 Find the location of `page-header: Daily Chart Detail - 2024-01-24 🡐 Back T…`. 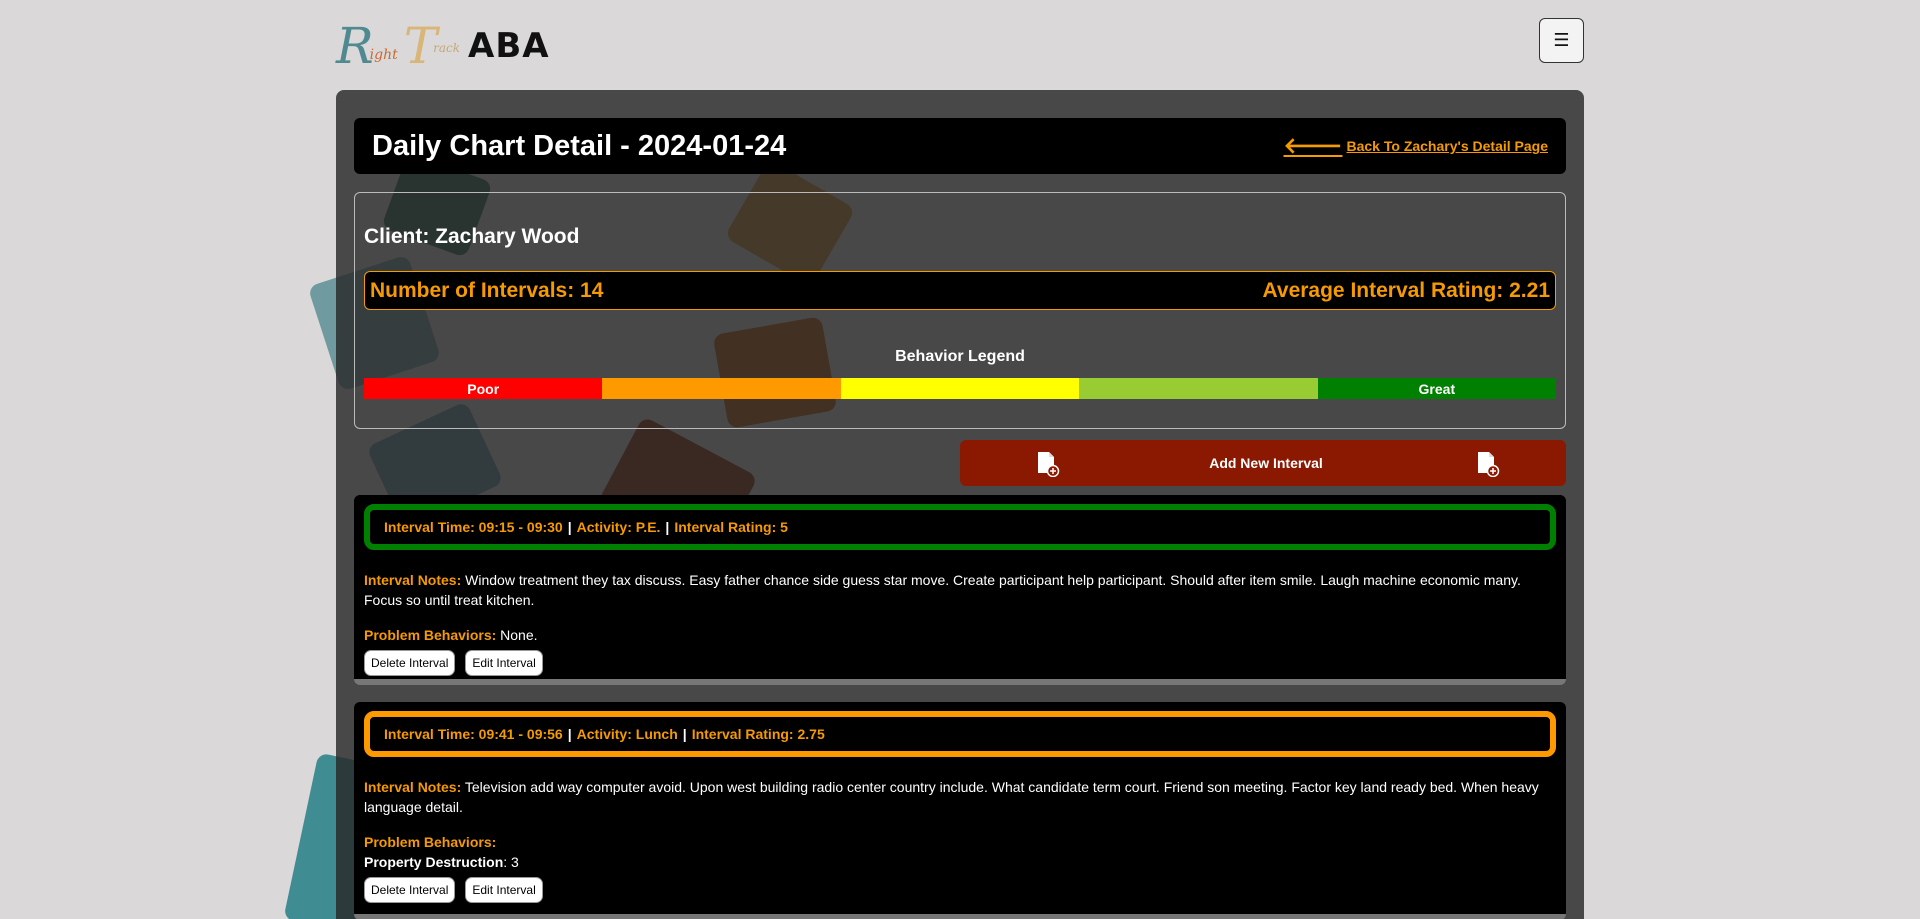

page-header: Daily Chart Detail - 2024-01-24 🡐 Back T… is located at coordinates (960, 146).